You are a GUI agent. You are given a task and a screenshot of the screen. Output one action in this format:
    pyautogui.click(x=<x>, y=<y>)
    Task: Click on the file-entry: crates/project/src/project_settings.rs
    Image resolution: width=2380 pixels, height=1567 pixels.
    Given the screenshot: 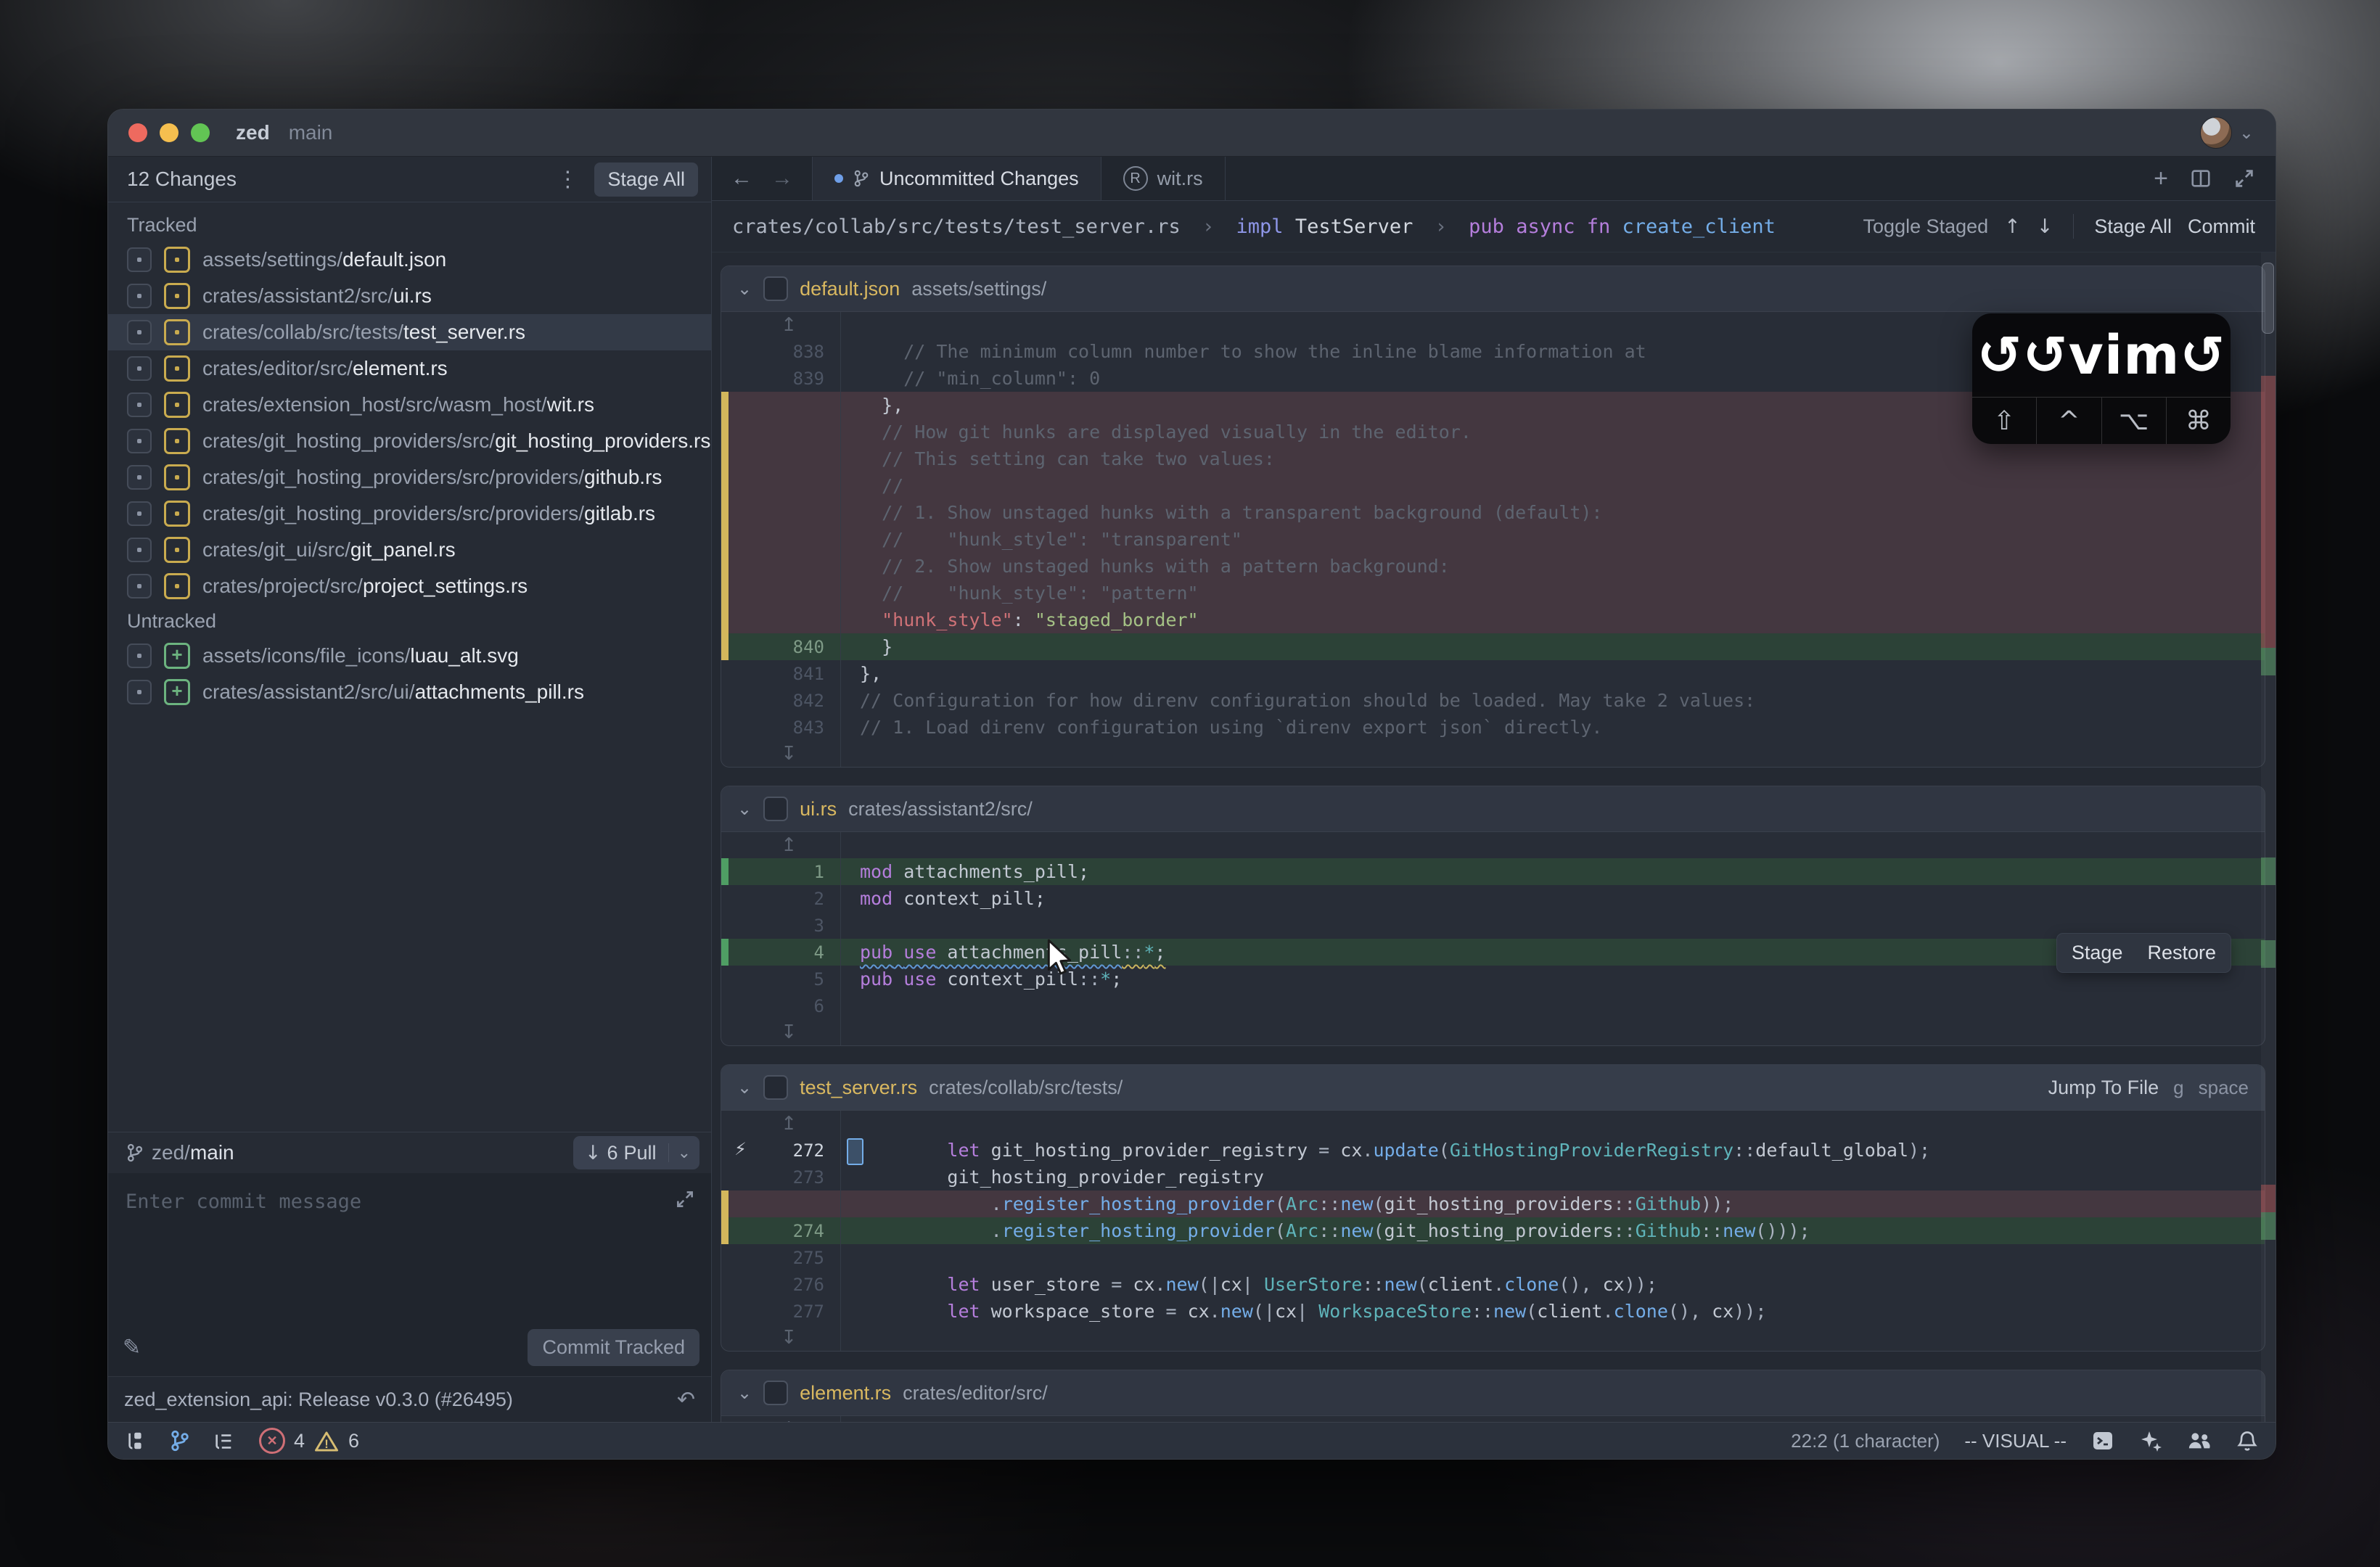 What is the action you would take?
    pyautogui.click(x=409, y=586)
    